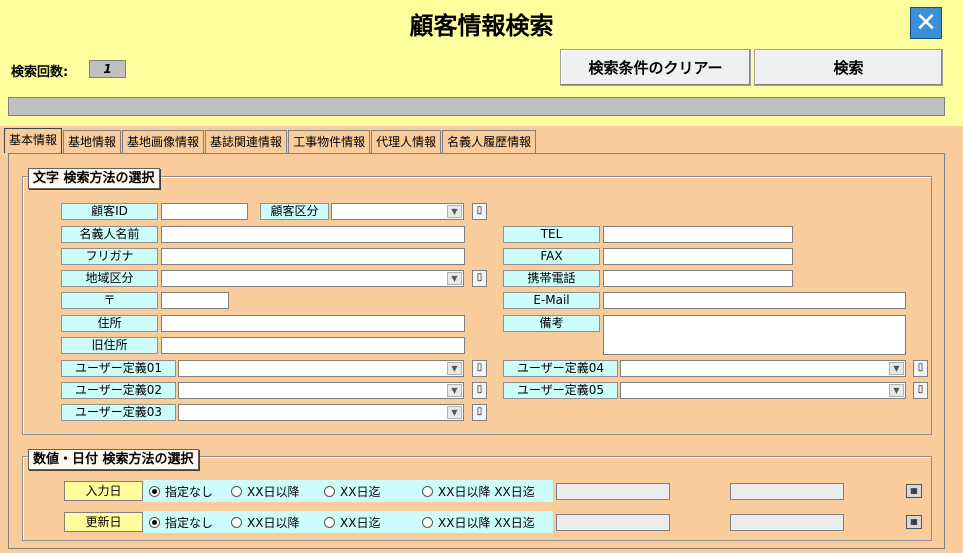 Image resolution: width=963 pixels, height=553 pixels. What do you see at coordinates (329, 141) in the screenshot?
I see `tab-construction-info: 工事物件情報` at bounding box center [329, 141].